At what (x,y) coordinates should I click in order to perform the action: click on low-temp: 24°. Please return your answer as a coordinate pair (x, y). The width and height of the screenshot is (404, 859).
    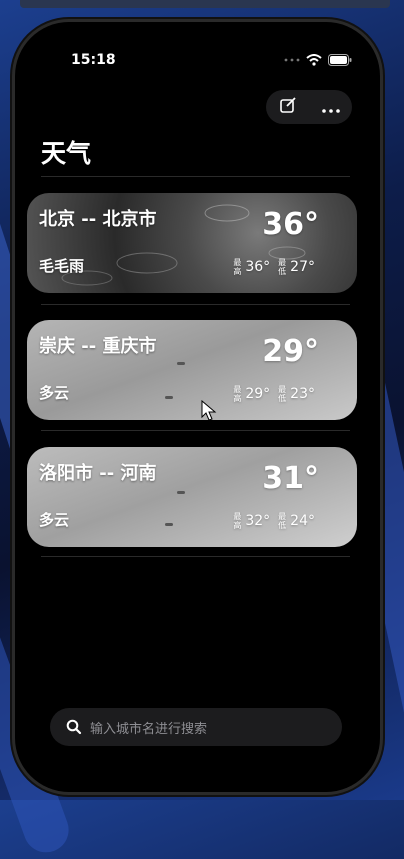
    Looking at the image, I should click on (302, 521).